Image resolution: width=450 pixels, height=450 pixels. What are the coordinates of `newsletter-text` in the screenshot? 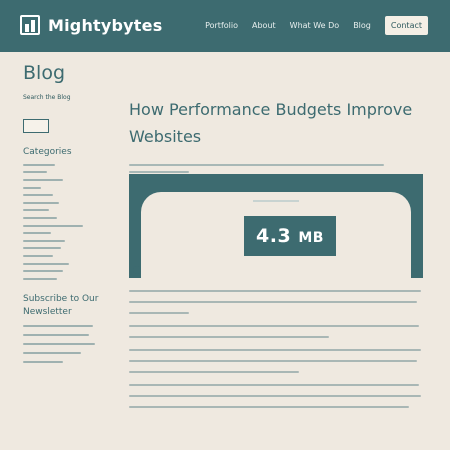 It's located at (68, 343).